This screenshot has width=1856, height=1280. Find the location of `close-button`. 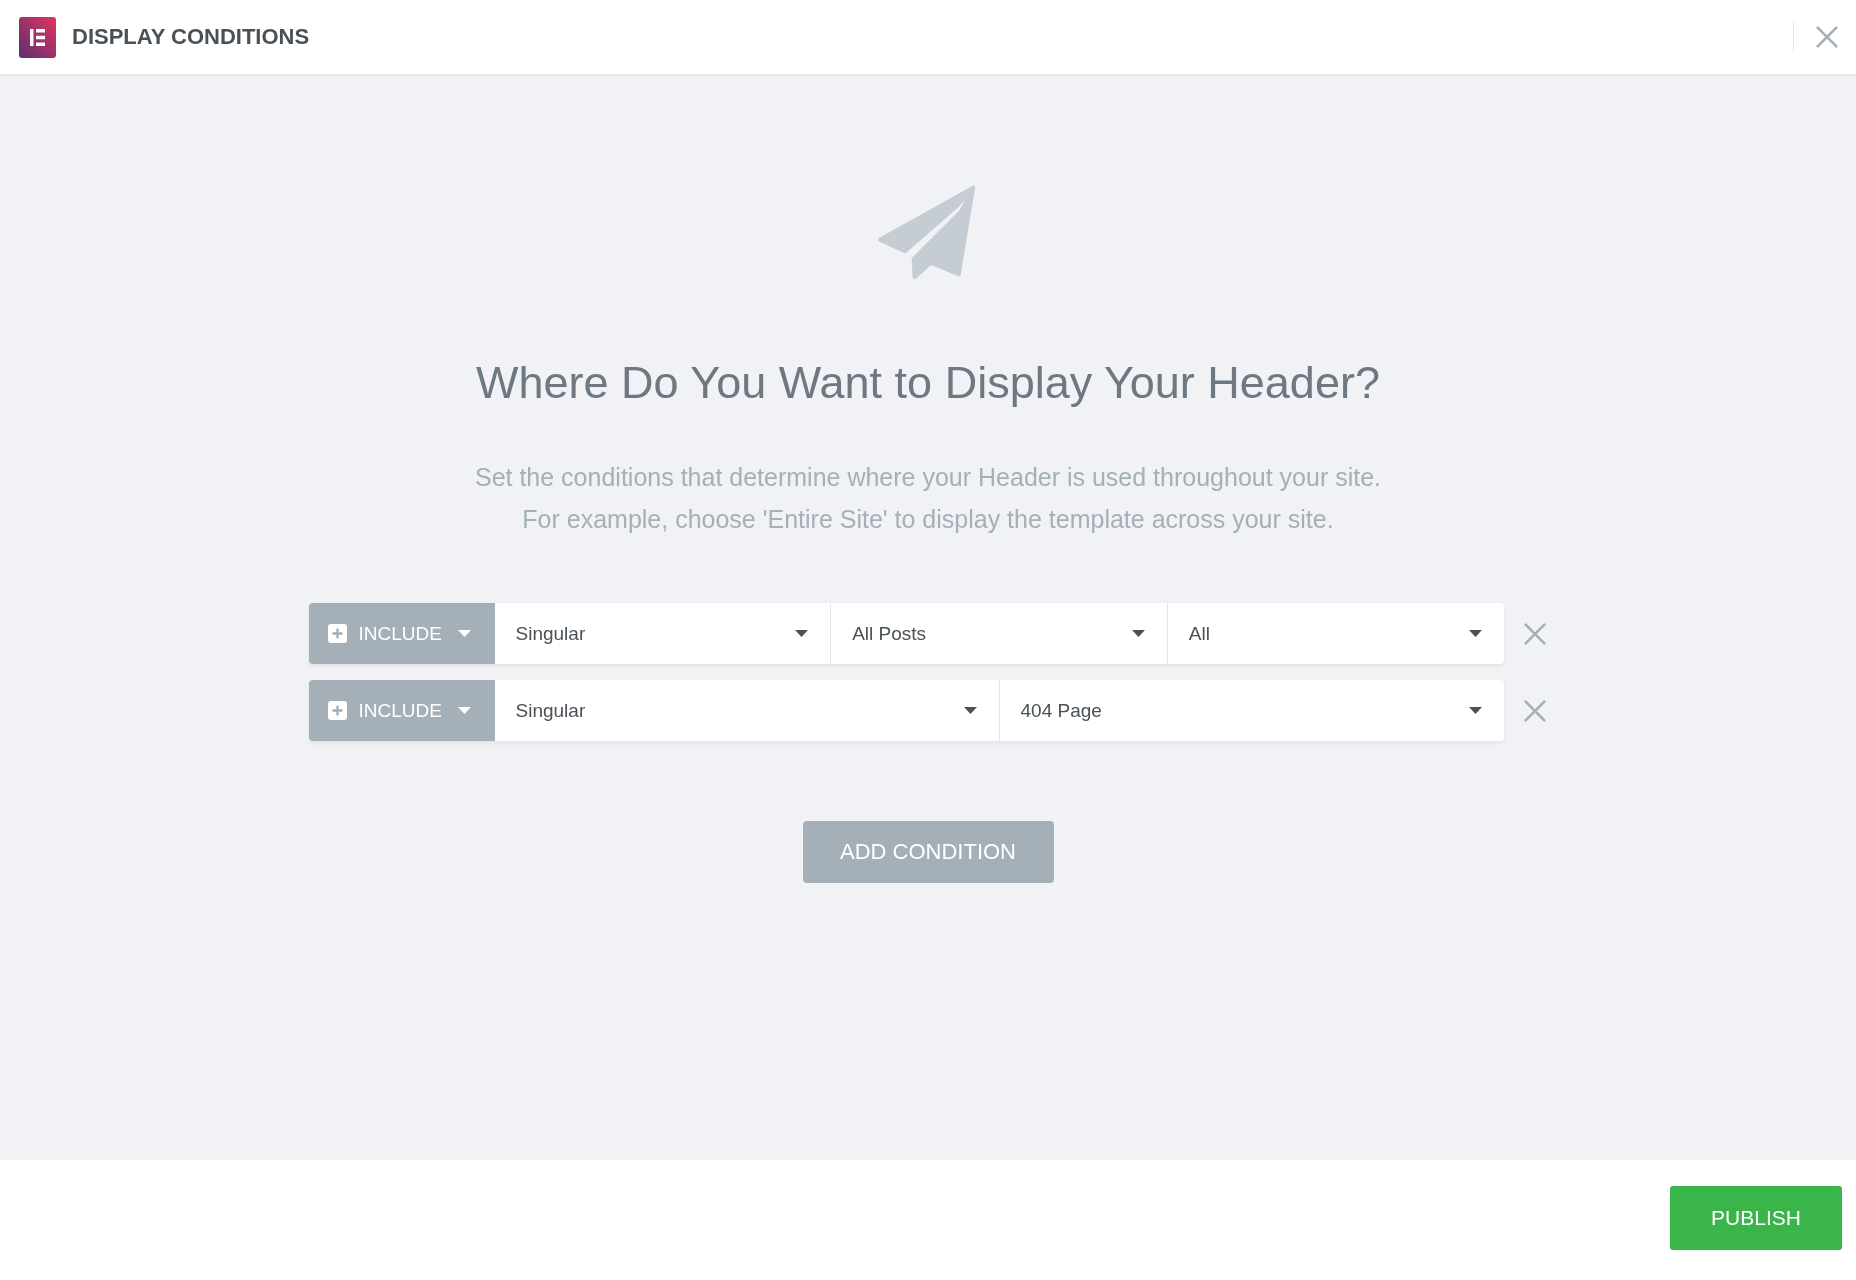

close-button is located at coordinates (1827, 37).